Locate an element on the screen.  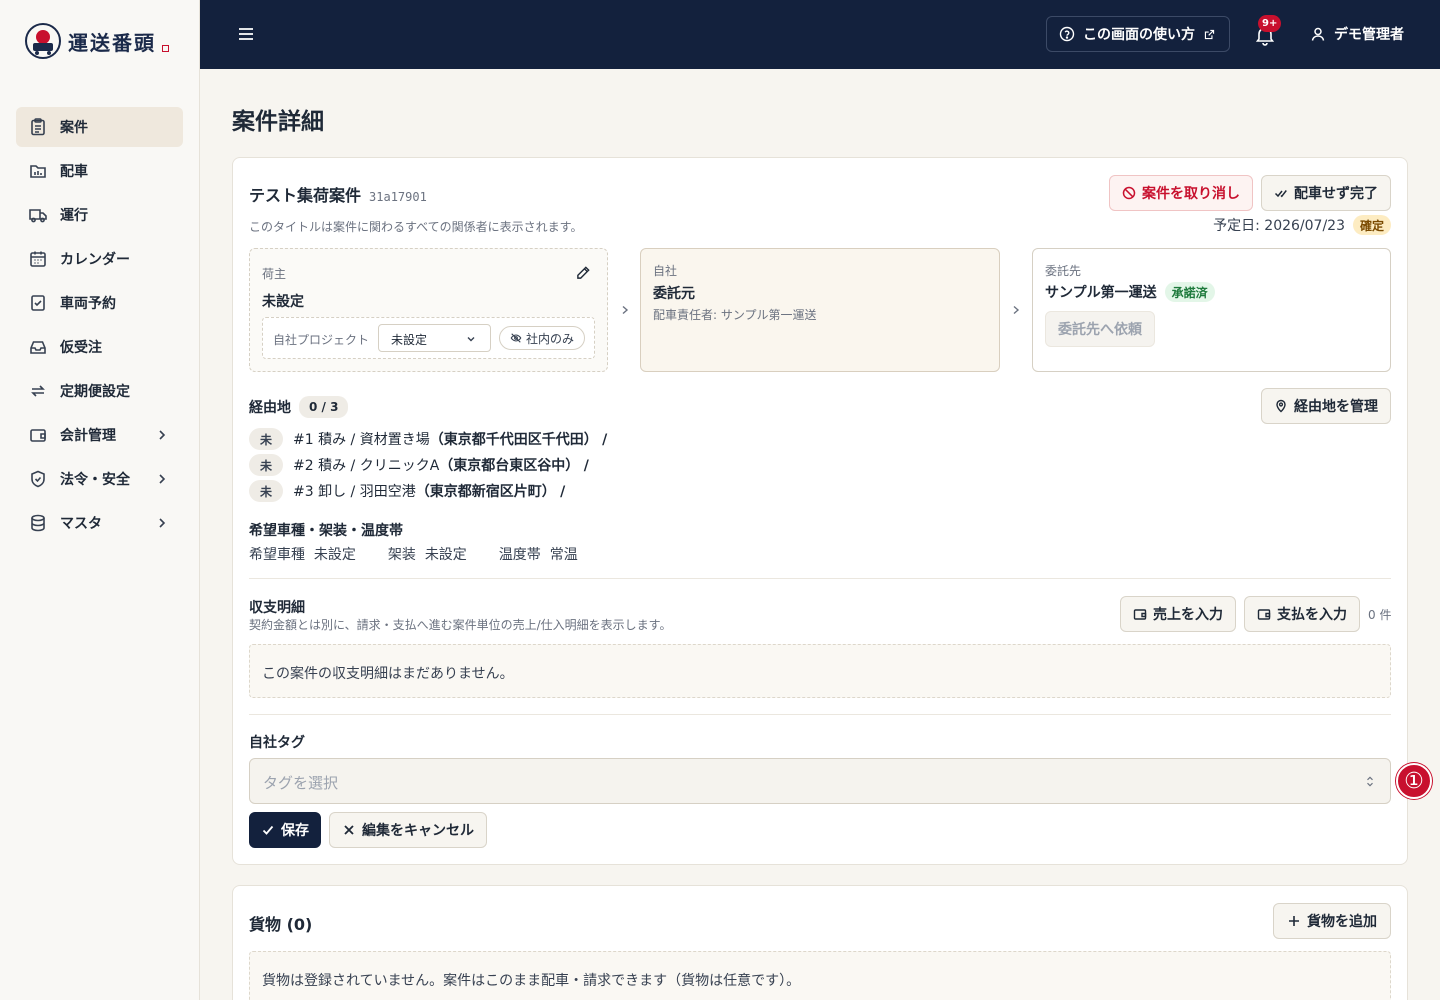
edit-pencil-icon is located at coordinates (583, 272).